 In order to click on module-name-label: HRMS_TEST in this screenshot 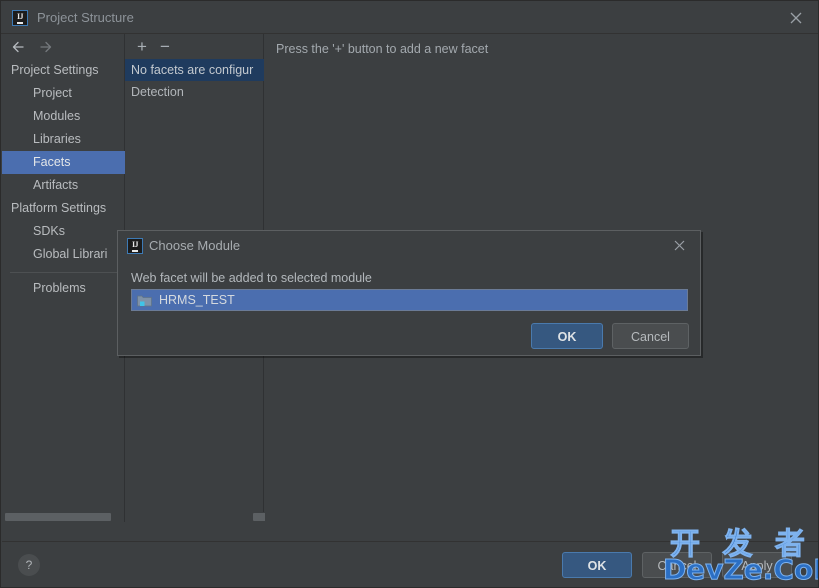, I will do `click(197, 300)`.